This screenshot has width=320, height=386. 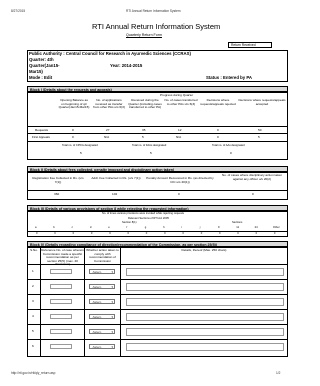 What do you see at coordinates (57, 194) in the screenshot?
I see `registration-fee-value: 360` at bounding box center [57, 194].